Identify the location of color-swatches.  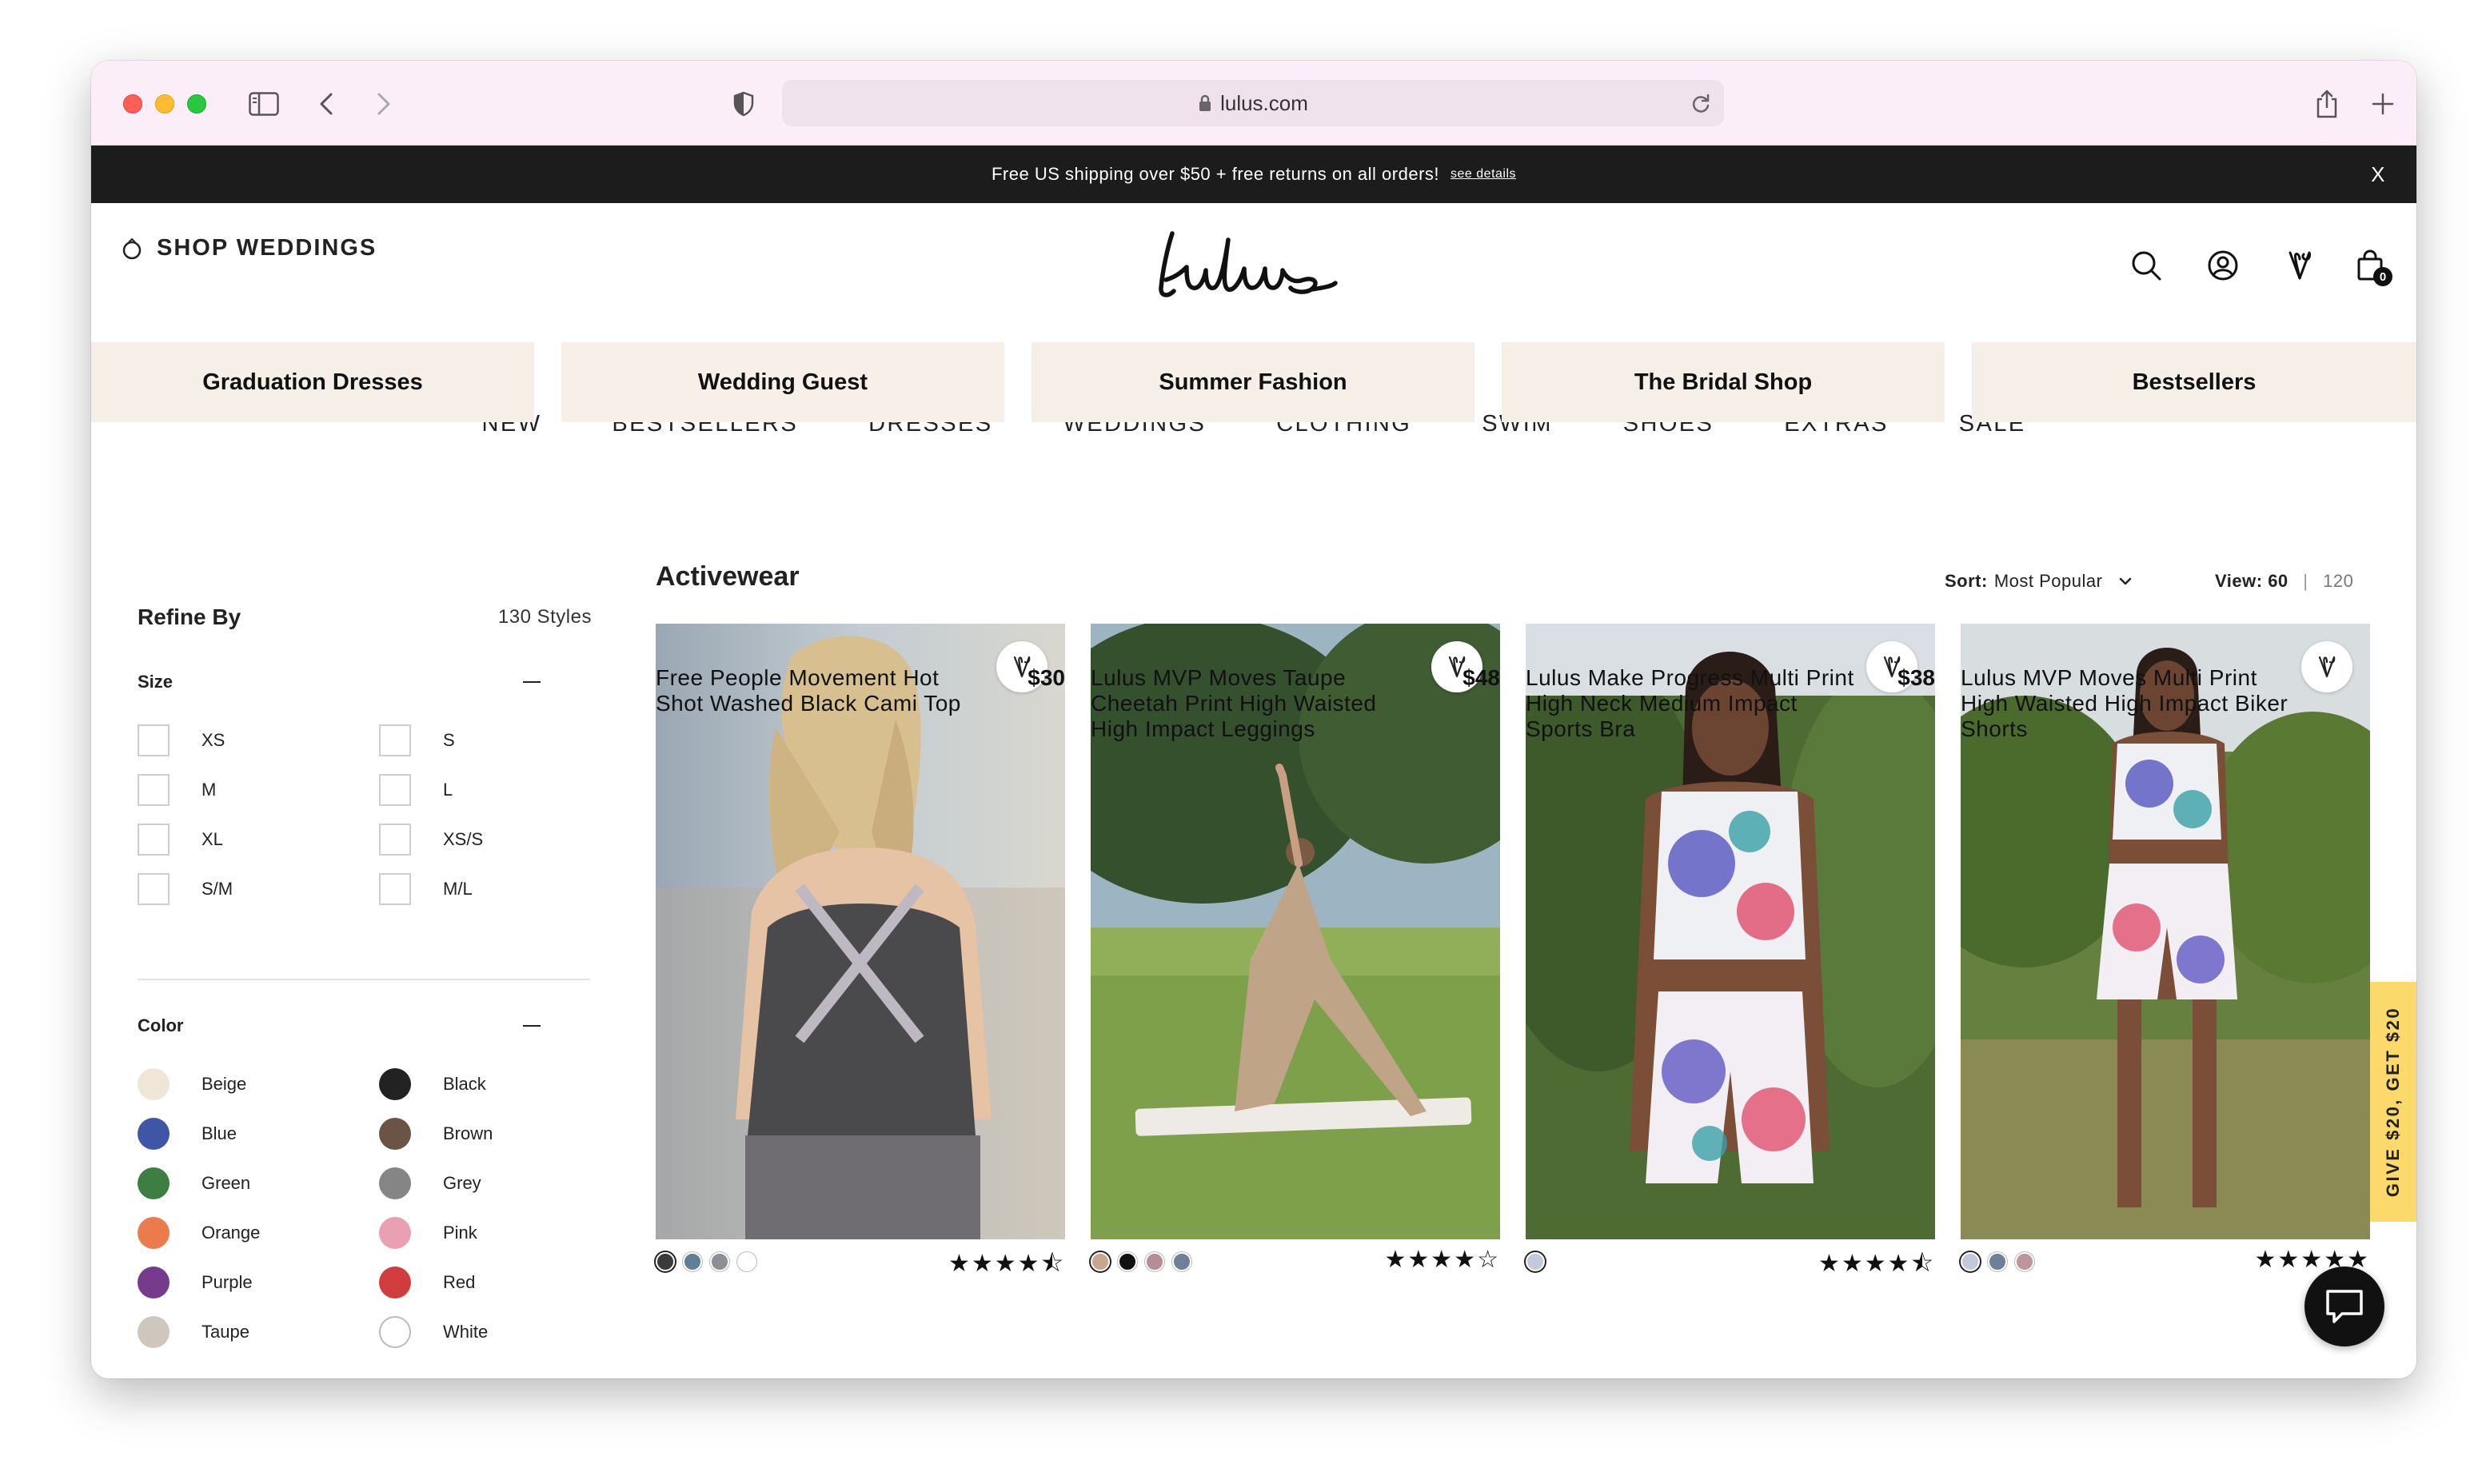
(1535, 1261).